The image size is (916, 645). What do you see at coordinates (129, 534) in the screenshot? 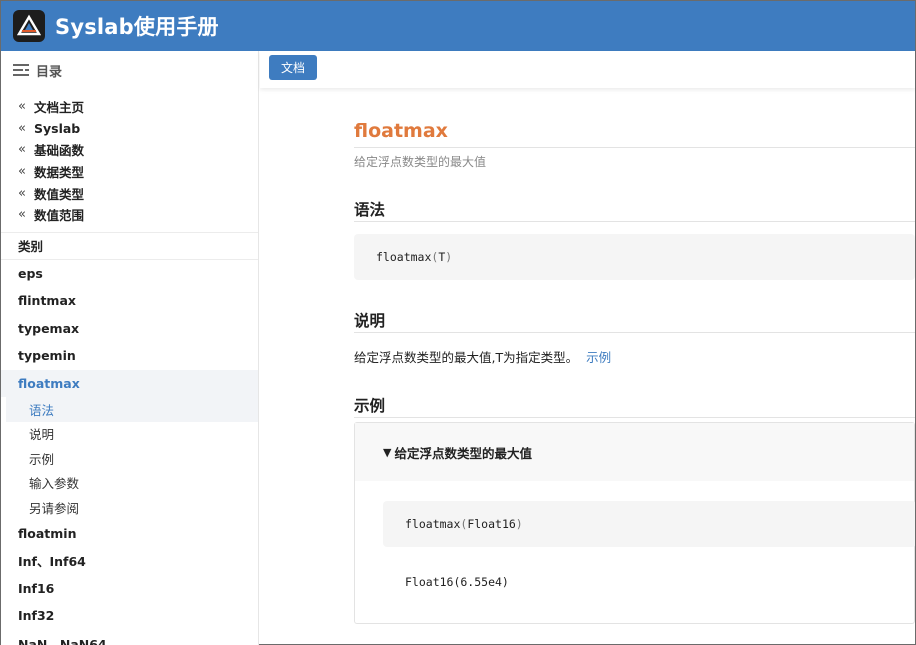
I see `sidebar-item-floatmin: floatmin` at bounding box center [129, 534].